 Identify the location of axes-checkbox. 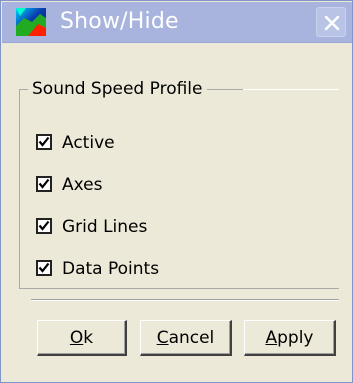
(44, 184).